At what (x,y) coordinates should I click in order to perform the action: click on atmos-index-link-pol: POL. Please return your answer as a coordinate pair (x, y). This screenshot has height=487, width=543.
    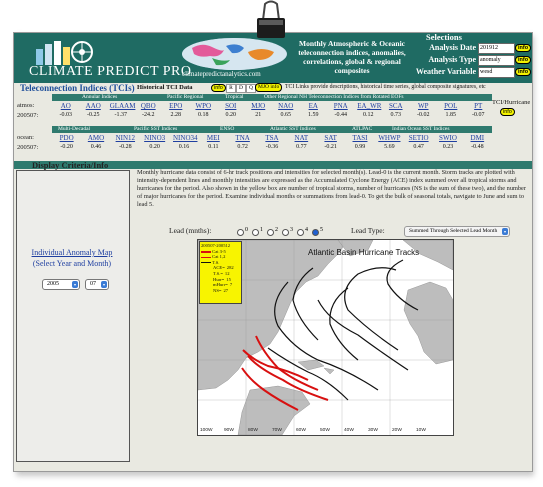
    Looking at the image, I should click on (451, 106).